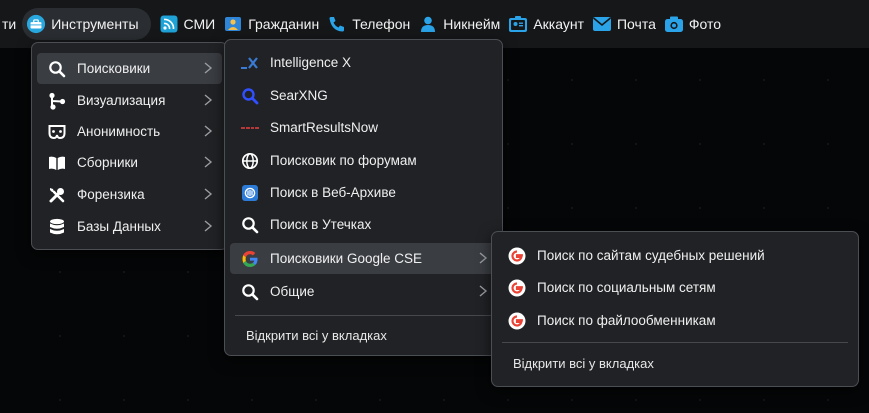 This screenshot has height=413, width=869. Describe the element at coordinates (428, 24) in the screenshot. I see `user-icon` at that location.